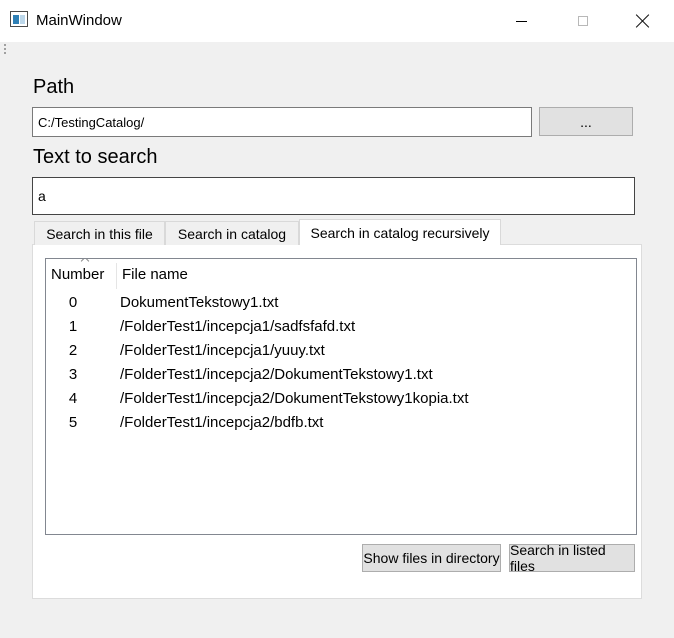 Image resolution: width=674 pixels, height=638 pixels. I want to click on table-header: Number File name, so click(341, 274).